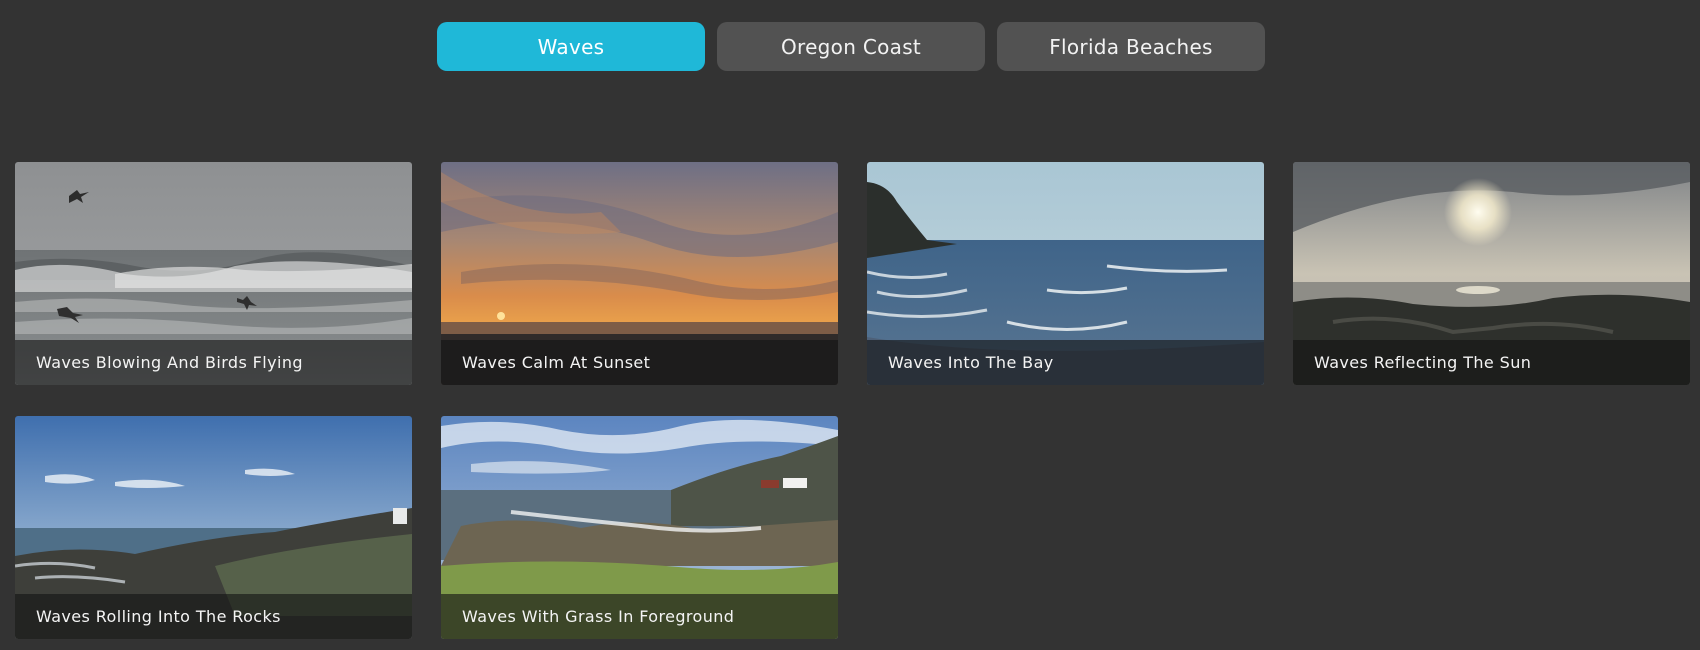  What do you see at coordinates (639, 273) in the screenshot?
I see `video-card: Waves Calm At Sunset` at bounding box center [639, 273].